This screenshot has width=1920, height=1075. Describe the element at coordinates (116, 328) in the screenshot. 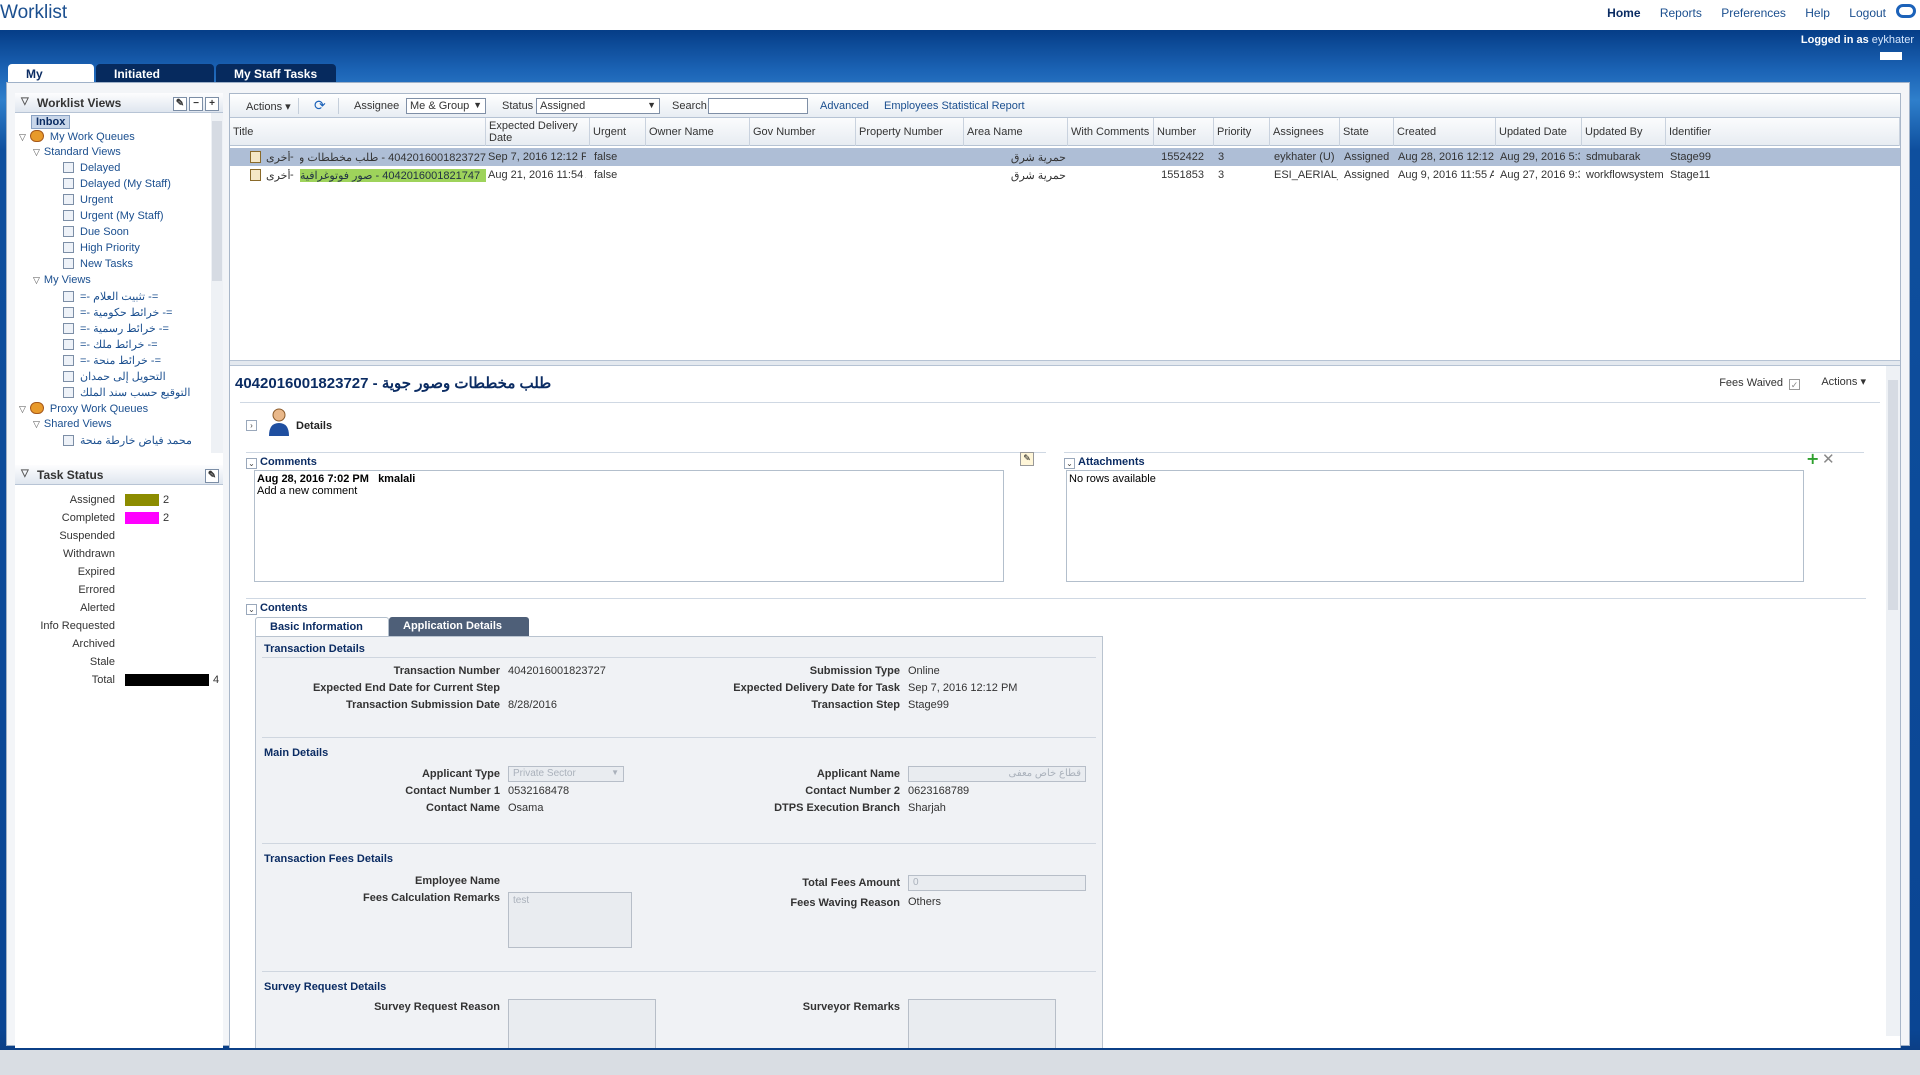

I see `tree-item-my-view: =- خرائط رسمية -=` at that location.